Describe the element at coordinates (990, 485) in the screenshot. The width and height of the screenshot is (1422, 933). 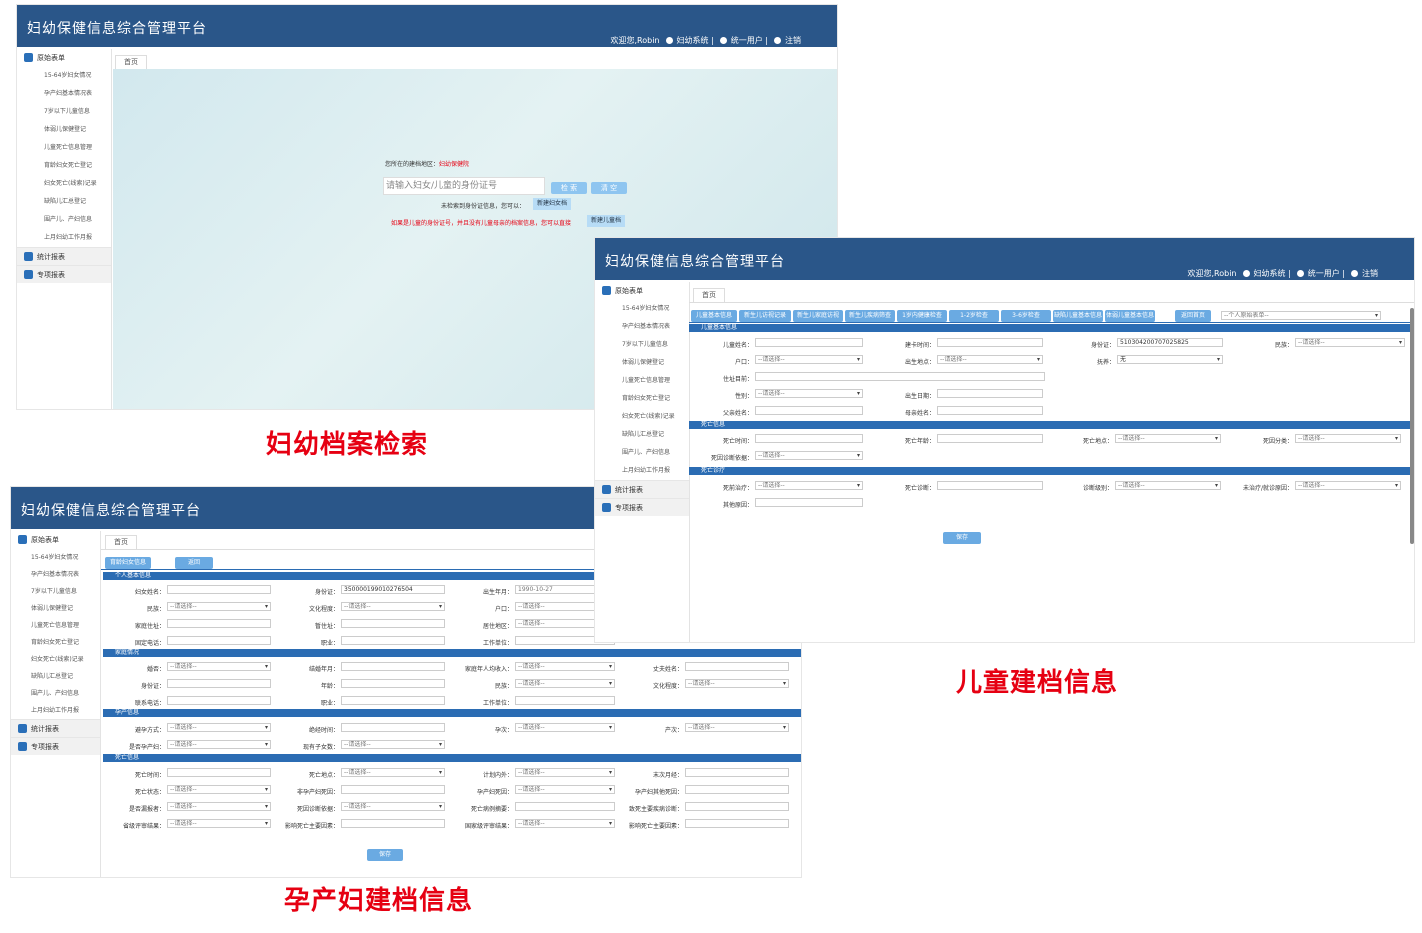
I see `pre-diag-input` at that location.